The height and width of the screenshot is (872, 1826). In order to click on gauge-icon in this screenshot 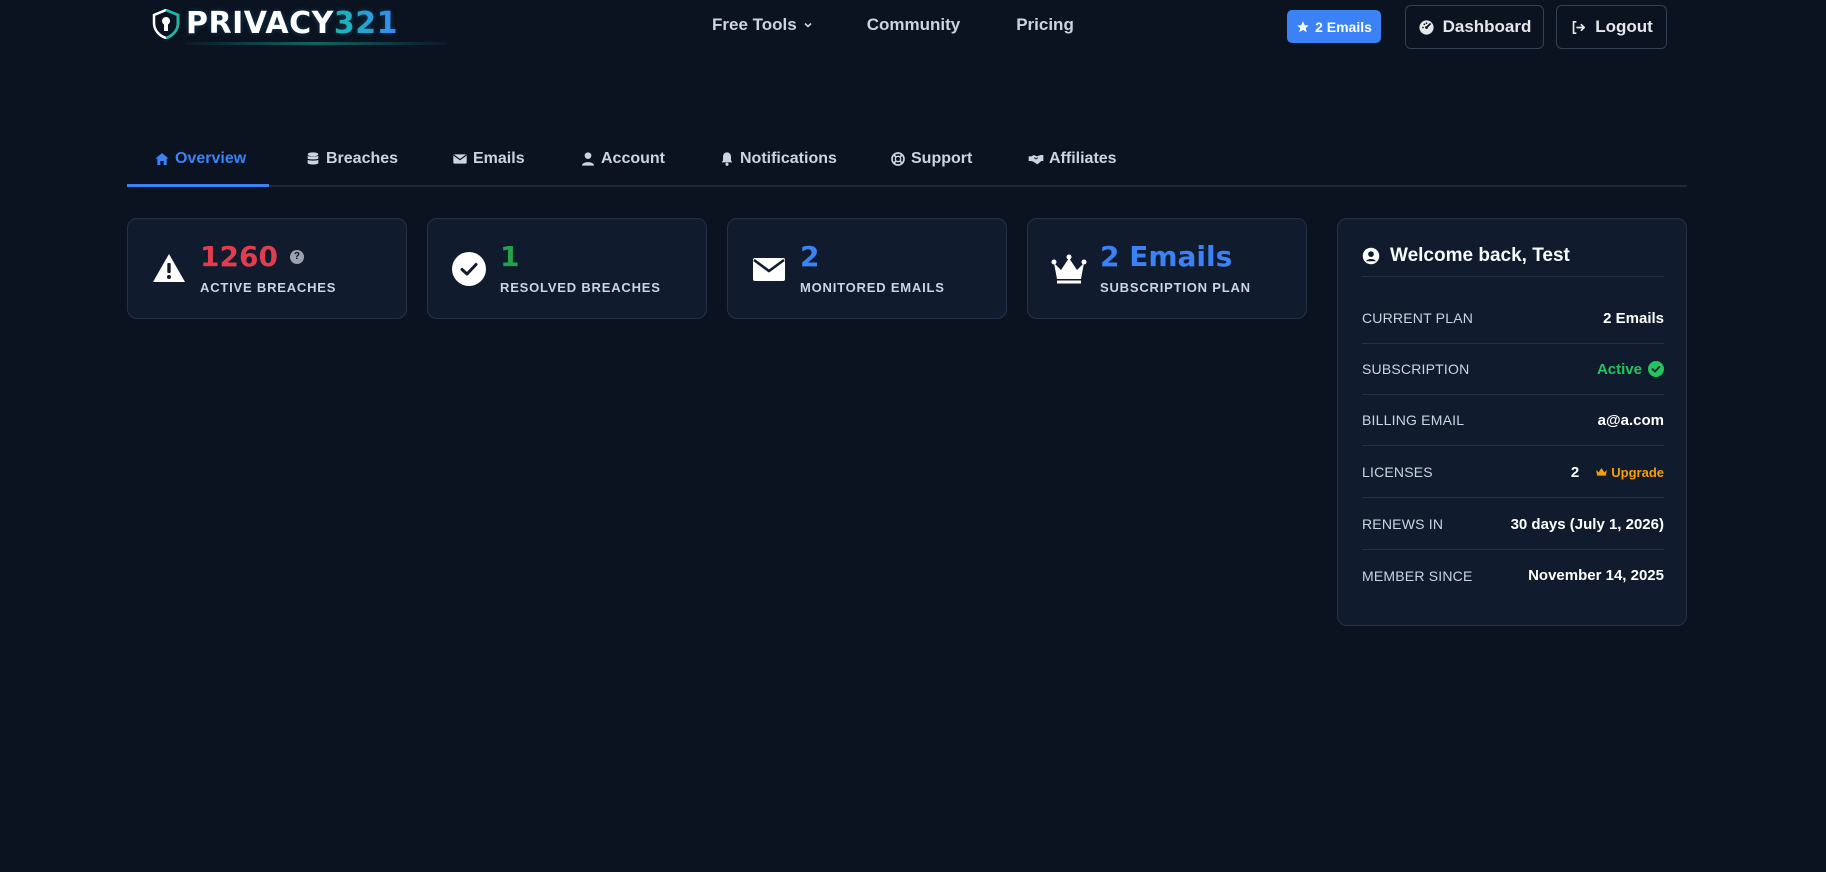, I will do `click(1426, 27)`.